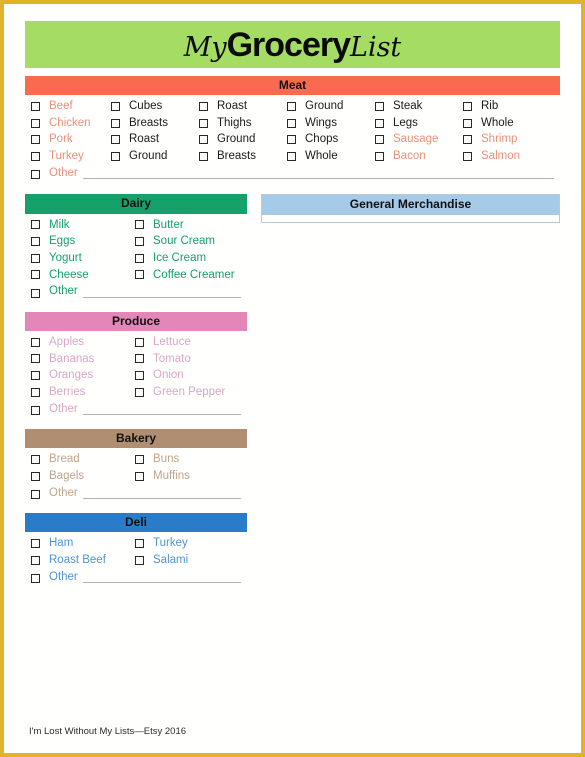 This screenshot has width=585, height=757. I want to click on list-item: Ice Cream, so click(187, 258).